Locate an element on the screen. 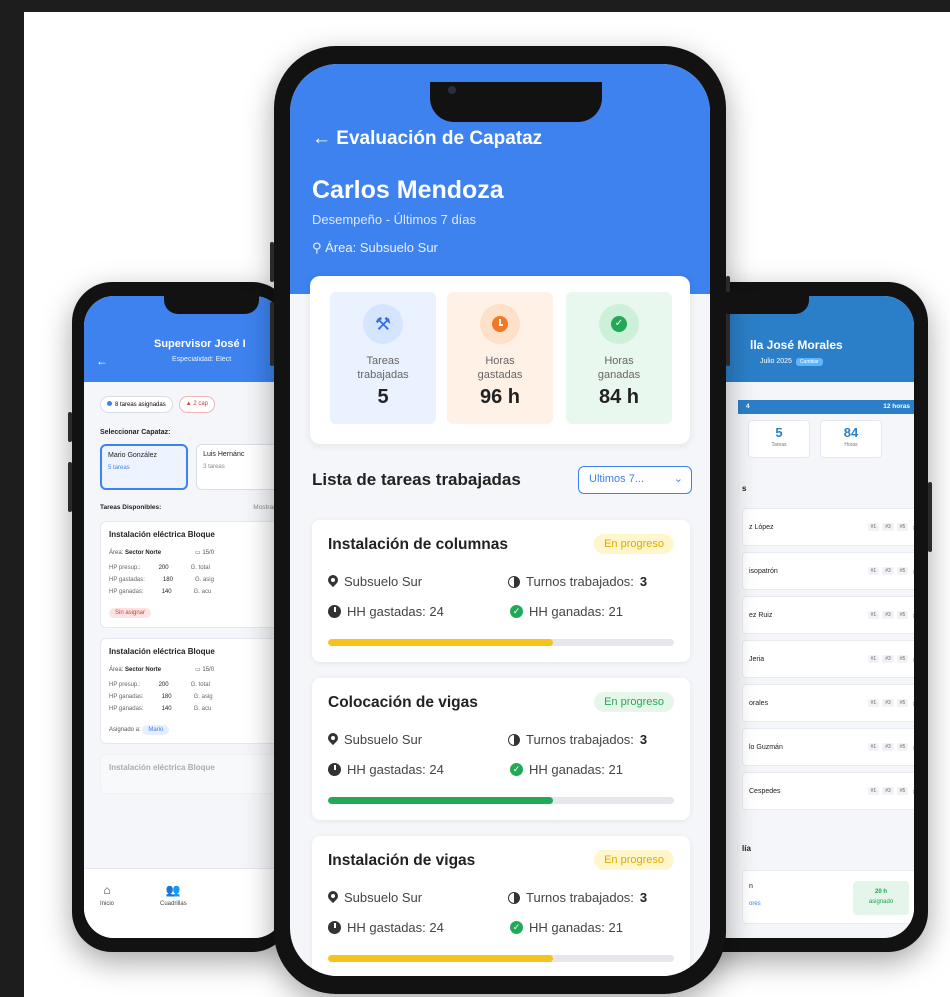  worker-row: isopatrón #1#3#5› is located at coordinates (828, 571).